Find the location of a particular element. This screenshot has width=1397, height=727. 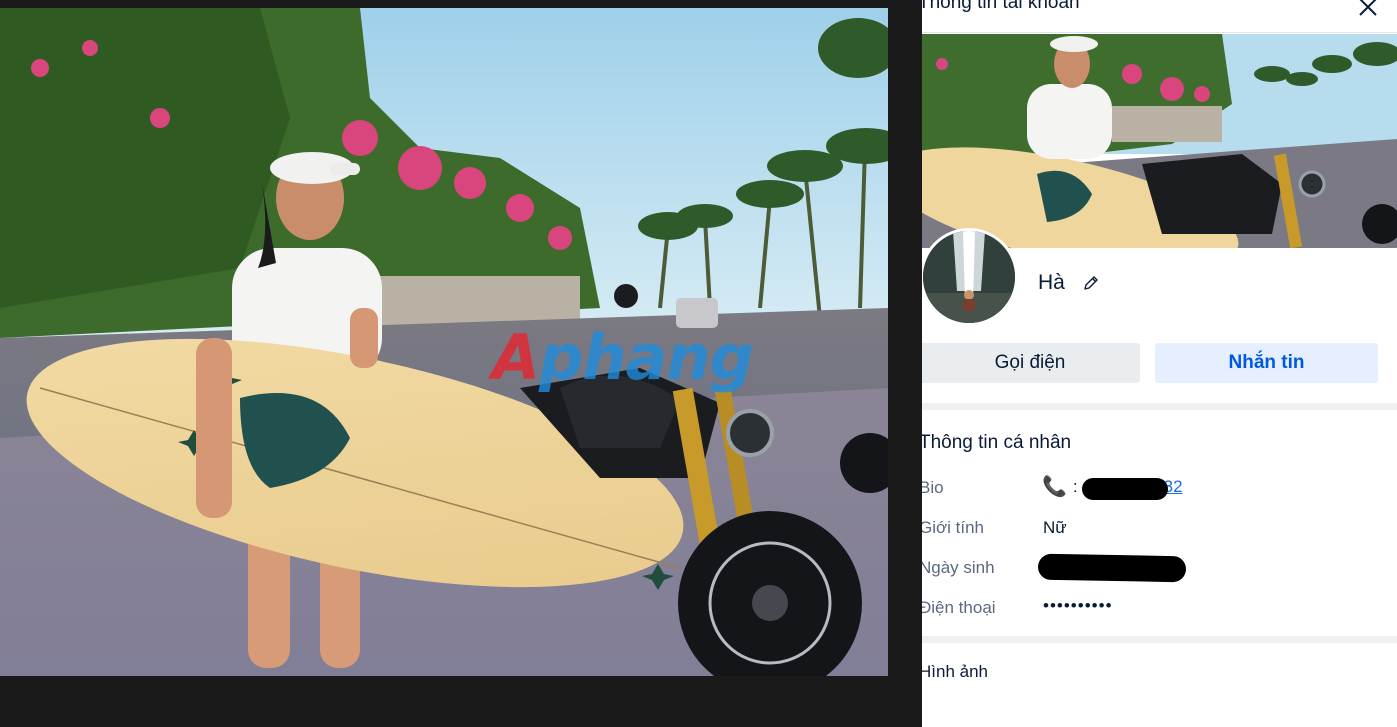

phone-icon: 📞 is located at coordinates (1054, 487).